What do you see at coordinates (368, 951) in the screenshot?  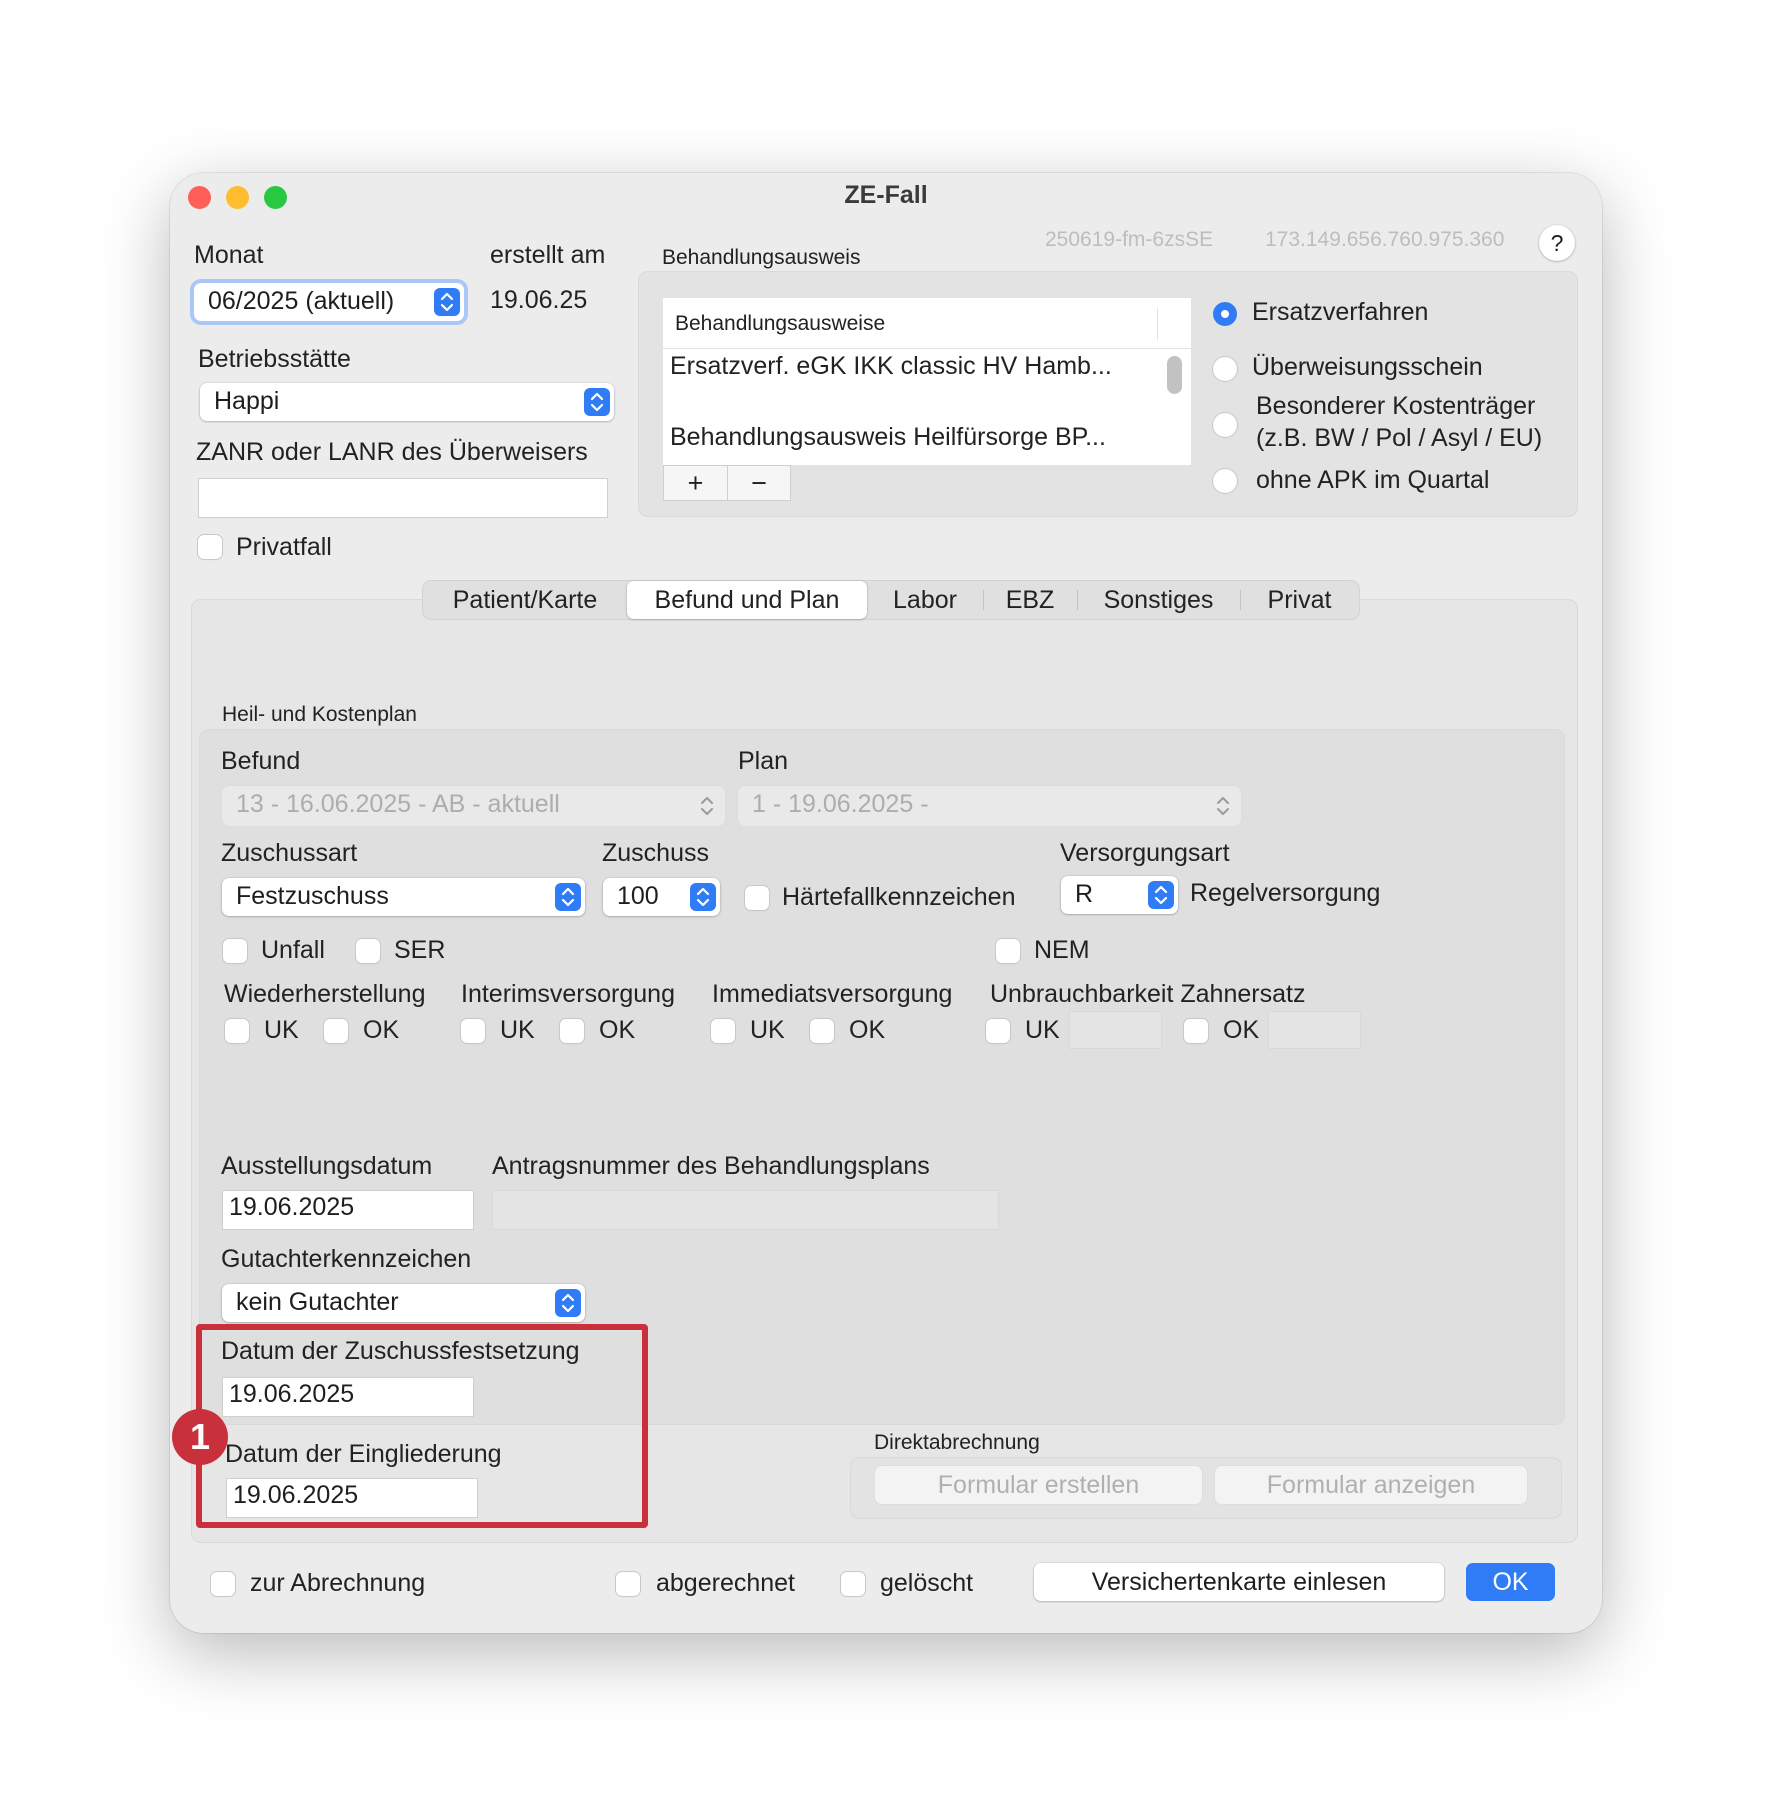 I see `ser-checkbox` at bounding box center [368, 951].